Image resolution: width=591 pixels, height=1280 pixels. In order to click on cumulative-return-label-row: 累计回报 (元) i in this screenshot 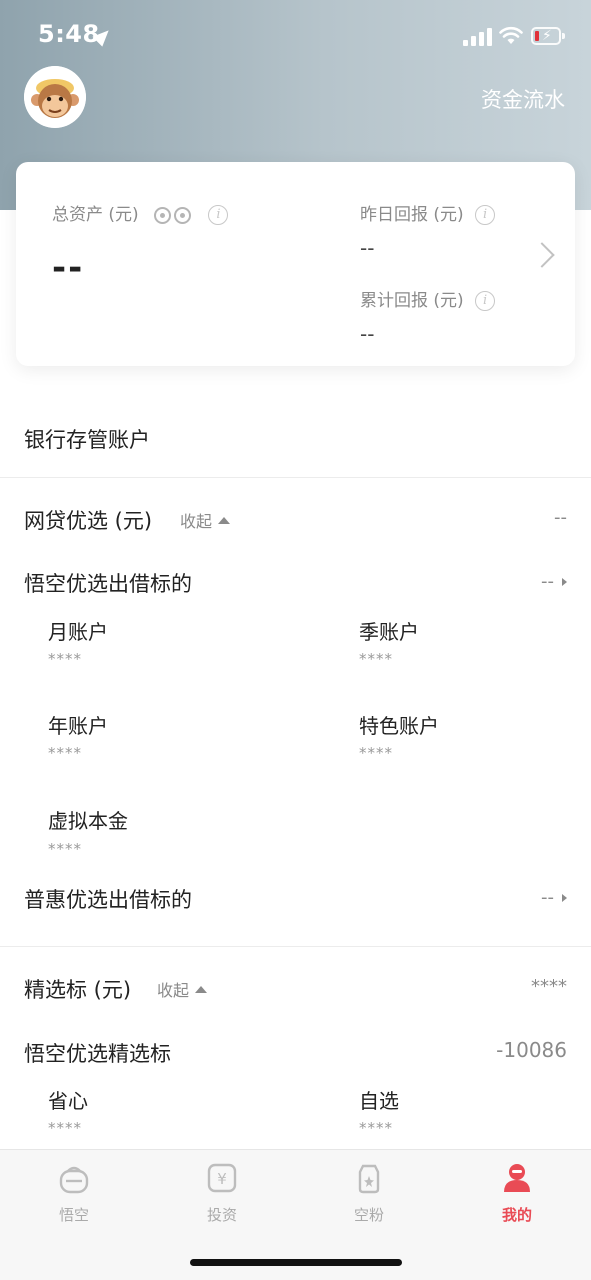, I will do `click(428, 298)`.